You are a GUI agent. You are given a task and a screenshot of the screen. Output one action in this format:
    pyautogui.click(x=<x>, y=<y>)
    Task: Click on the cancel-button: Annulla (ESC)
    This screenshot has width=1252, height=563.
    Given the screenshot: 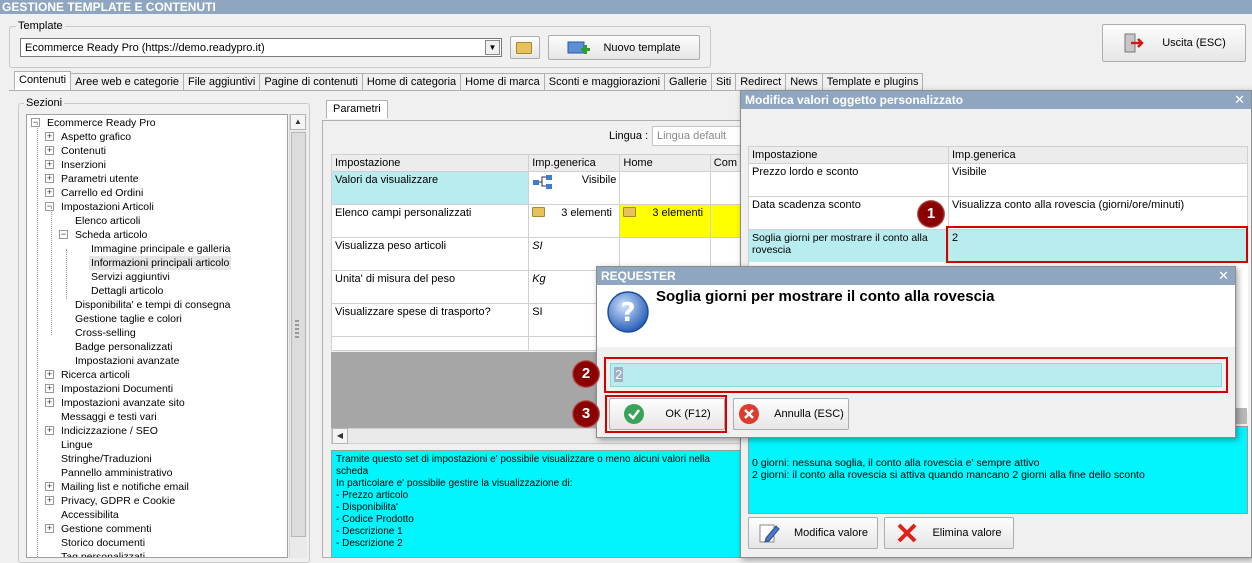 What is the action you would take?
    pyautogui.click(x=791, y=414)
    